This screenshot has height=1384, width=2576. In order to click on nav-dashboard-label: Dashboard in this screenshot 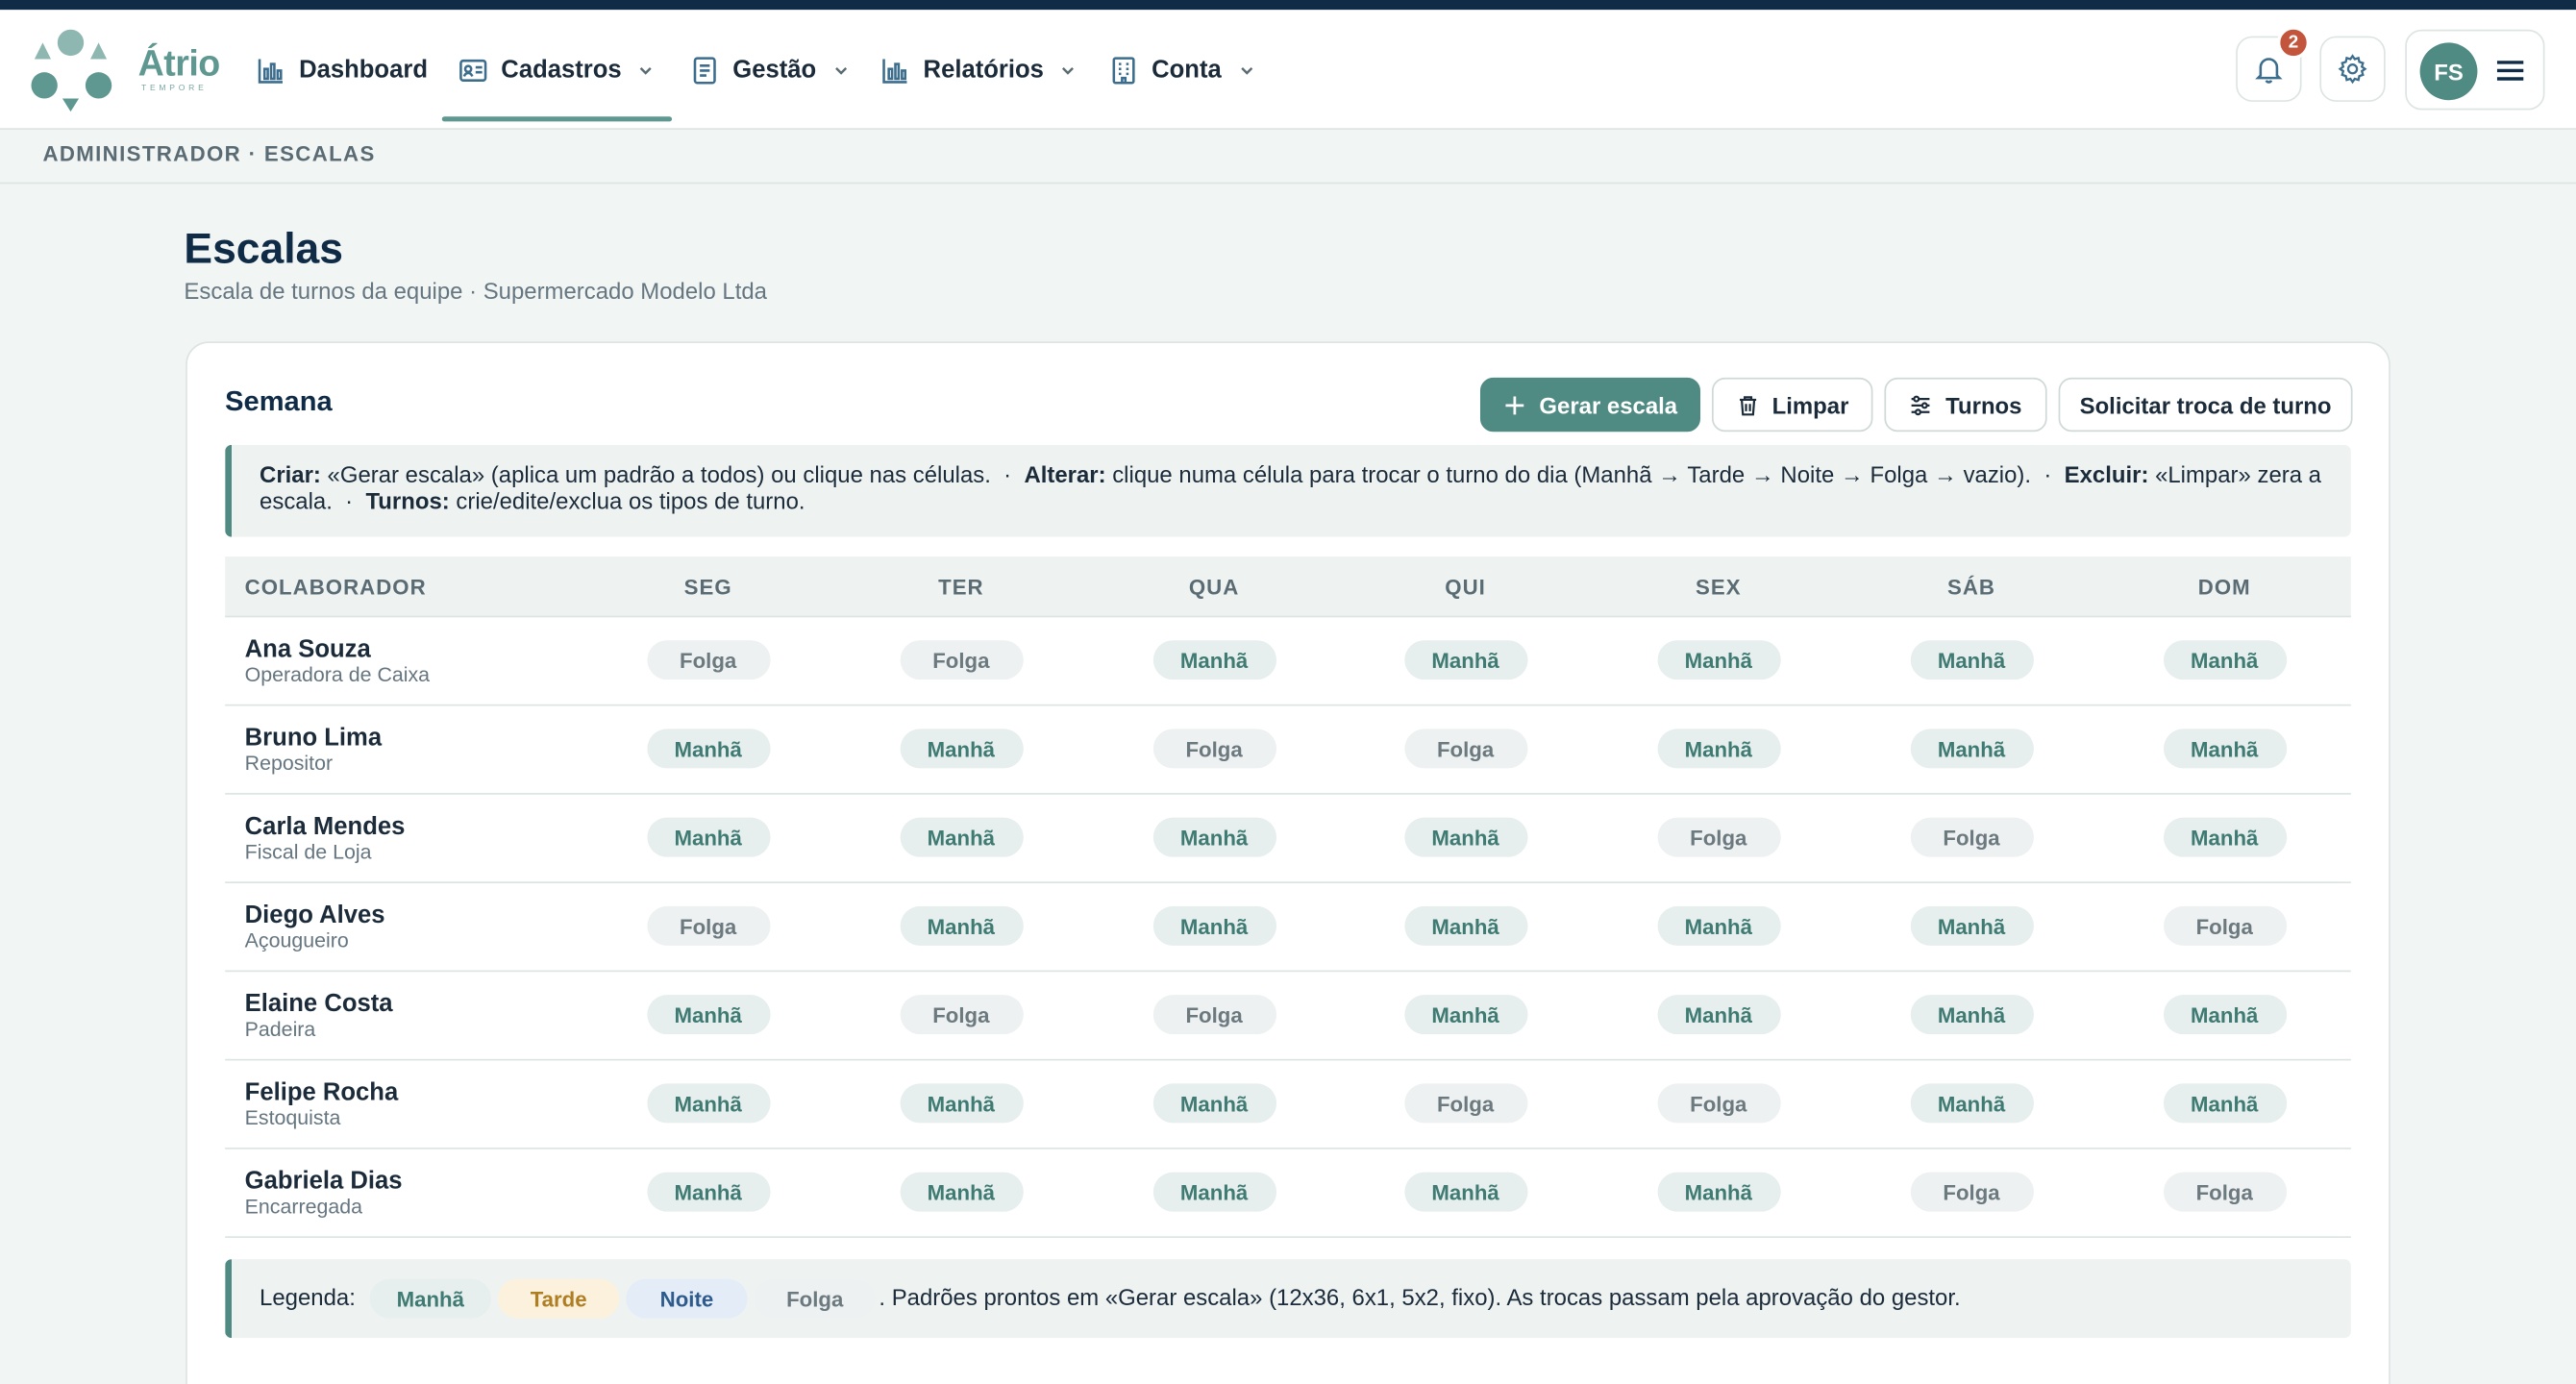, I will do `click(364, 70)`.